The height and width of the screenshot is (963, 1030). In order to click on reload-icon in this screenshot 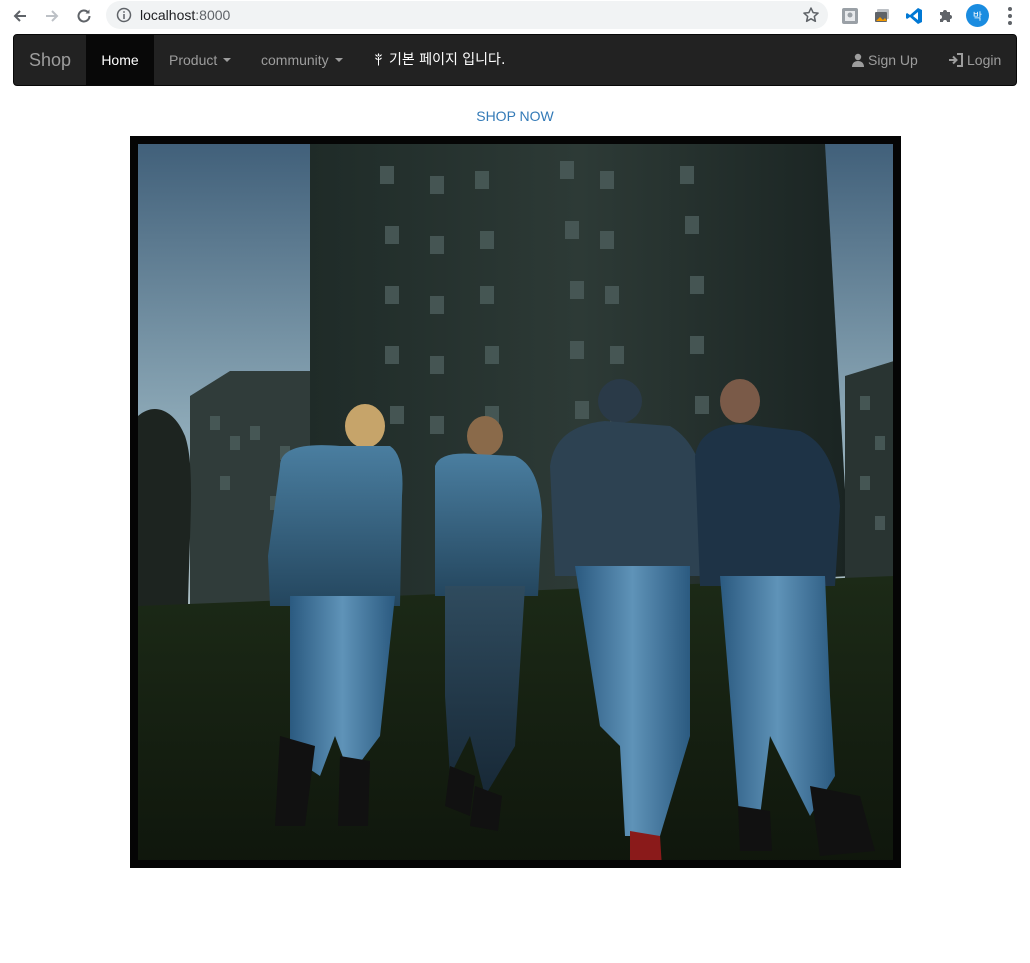, I will do `click(84, 16)`.